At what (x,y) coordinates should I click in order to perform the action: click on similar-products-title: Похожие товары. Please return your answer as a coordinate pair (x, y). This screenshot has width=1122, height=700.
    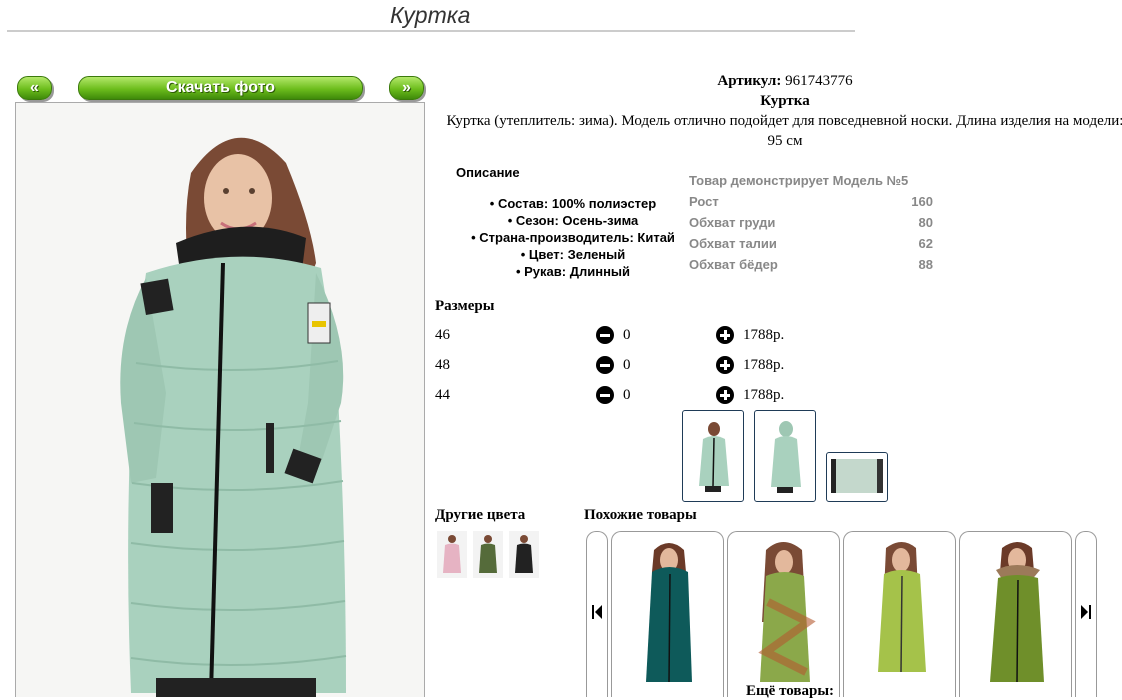
    Looking at the image, I should click on (640, 515).